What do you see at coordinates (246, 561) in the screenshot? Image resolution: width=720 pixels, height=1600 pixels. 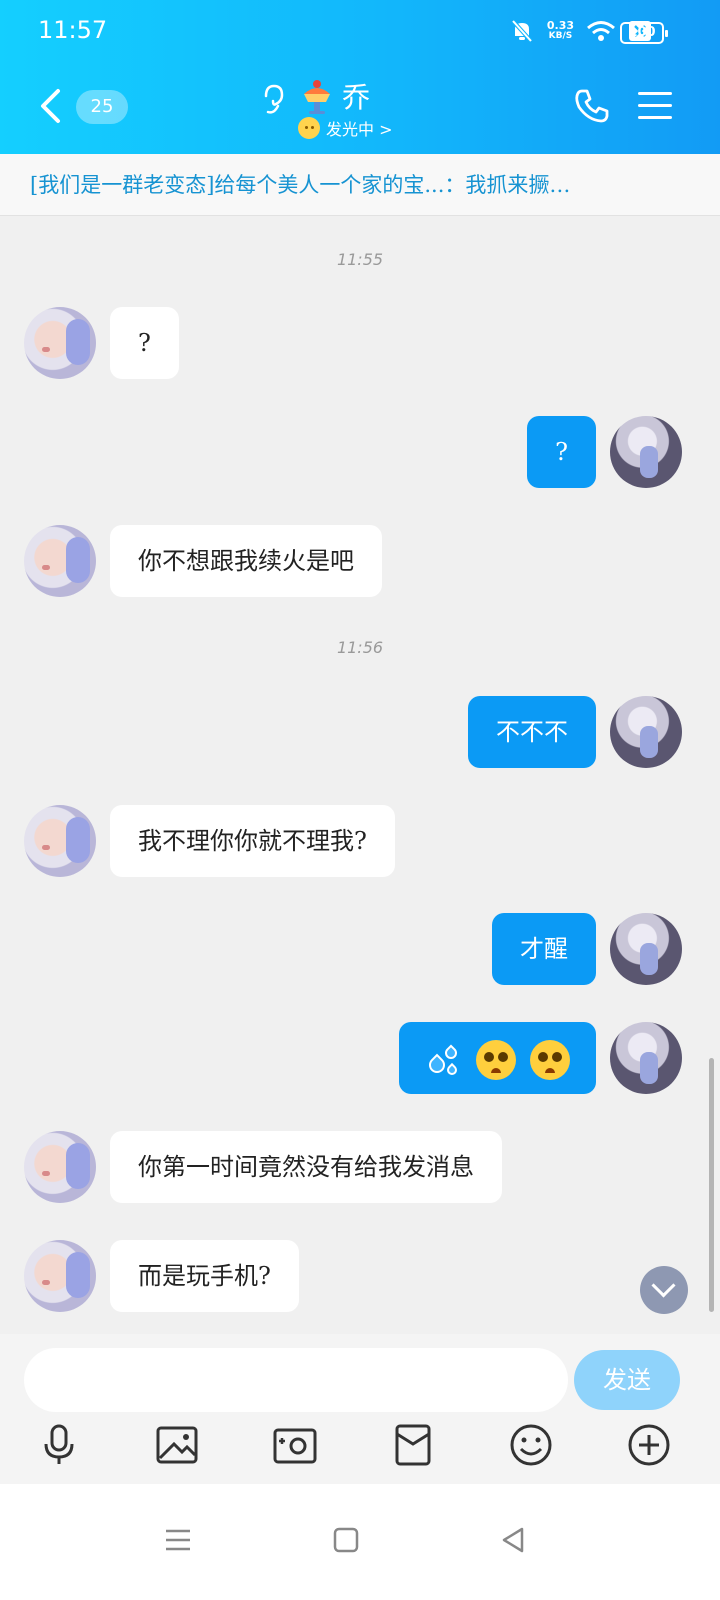 I see `message-bubble: 你不想跟我续火是吧` at bounding box center [246, 561].